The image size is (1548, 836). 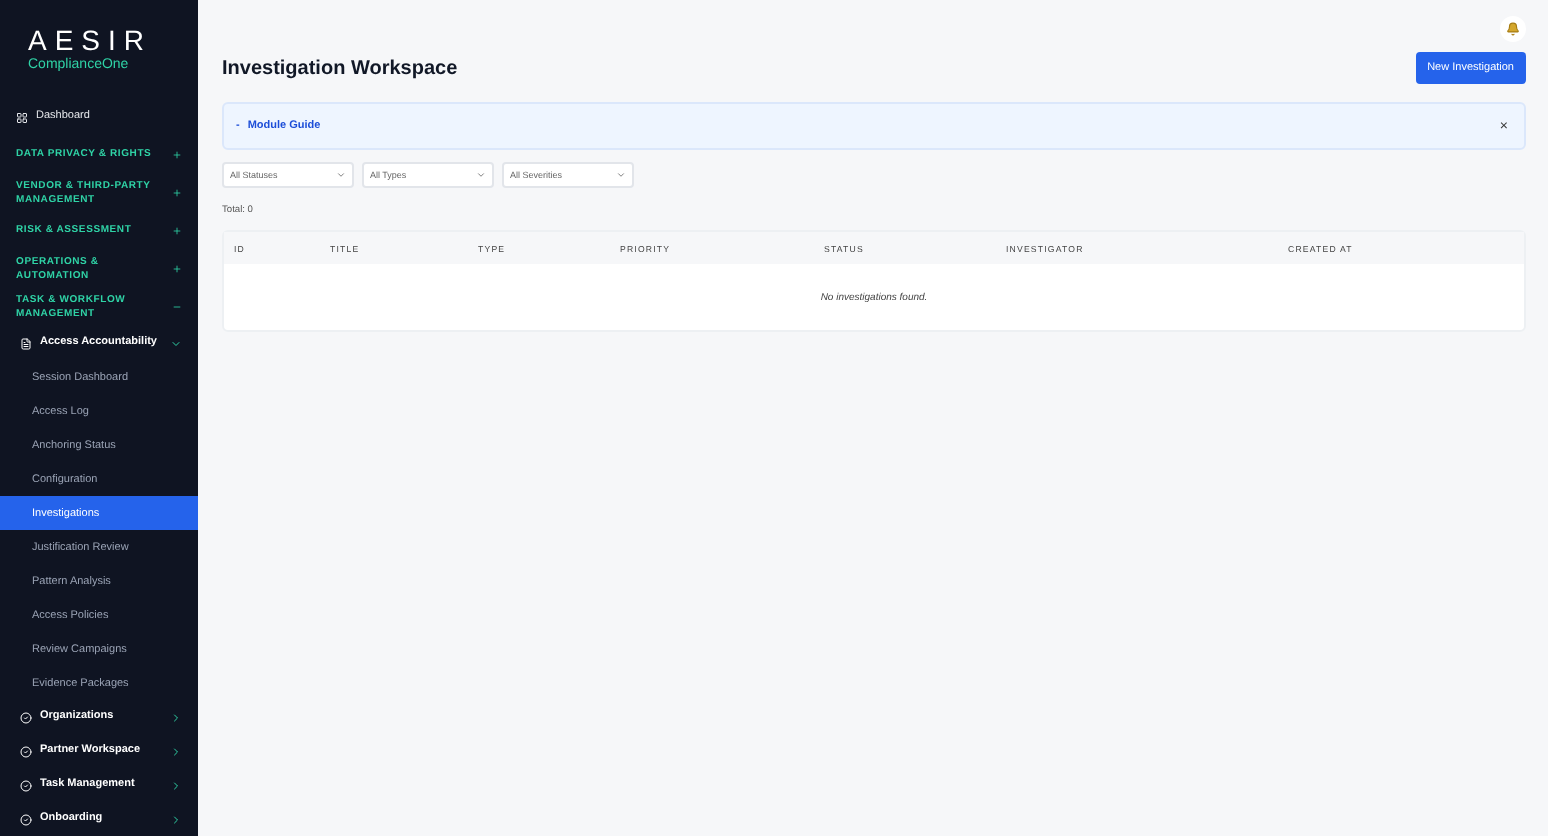 I want to click on notification-button, so click(x=1513, y=29).